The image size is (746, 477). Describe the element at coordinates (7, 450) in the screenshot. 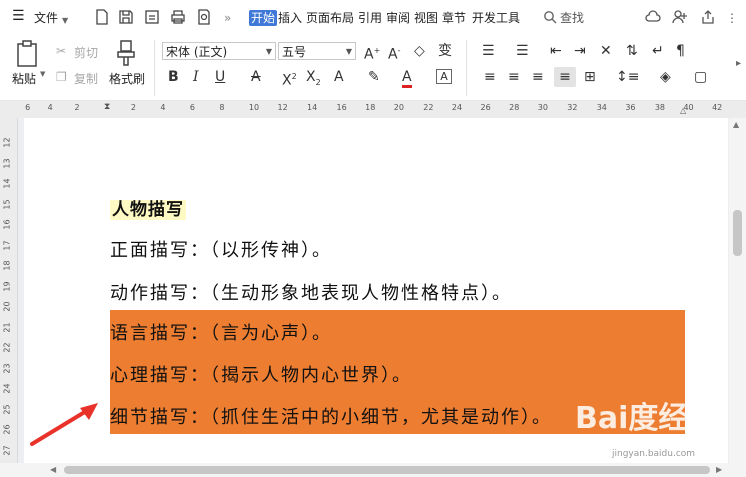

I see `ruler-tick-label: 27` at that location.